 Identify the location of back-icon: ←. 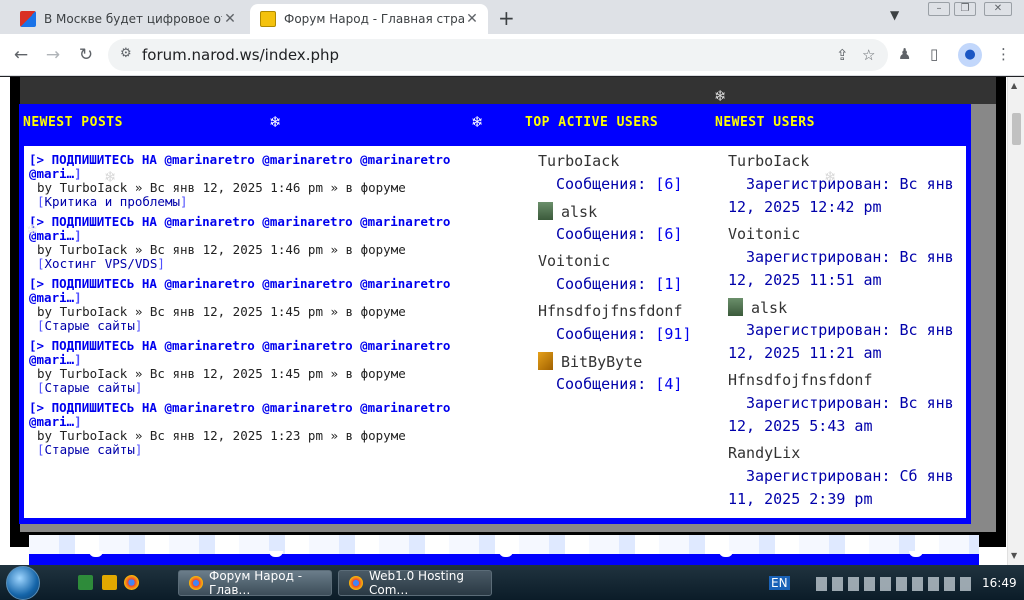
(21, 55).